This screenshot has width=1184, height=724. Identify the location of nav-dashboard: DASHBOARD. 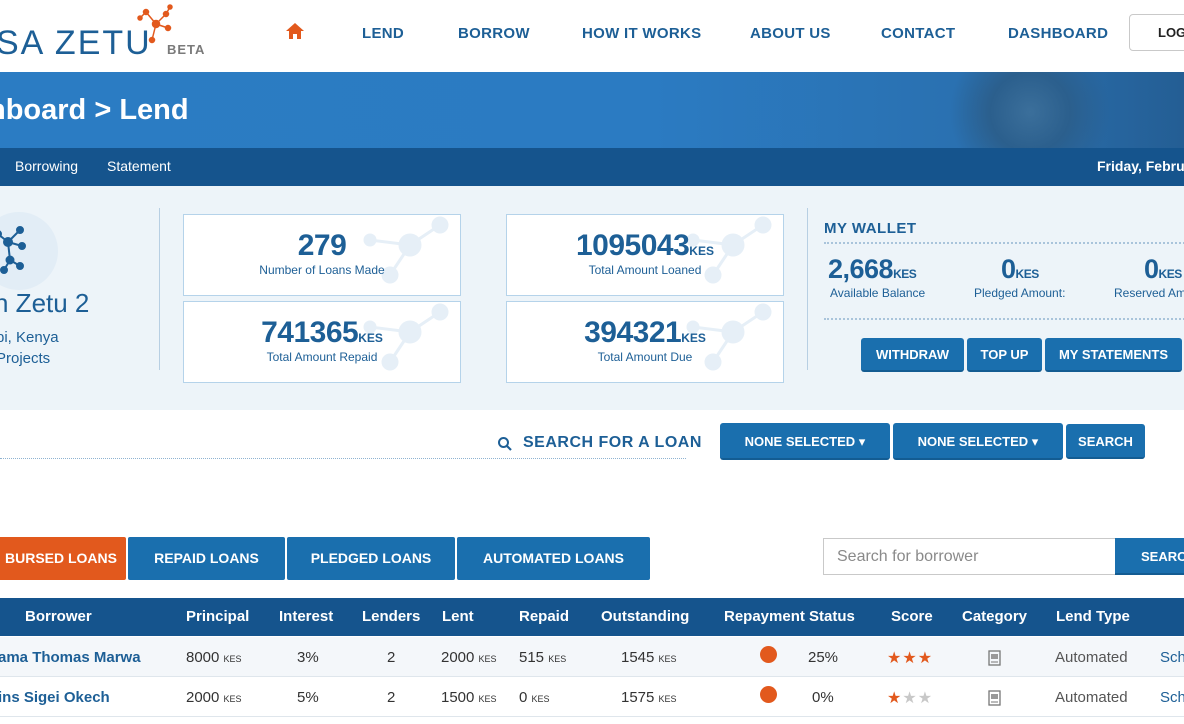
(1058, 33).